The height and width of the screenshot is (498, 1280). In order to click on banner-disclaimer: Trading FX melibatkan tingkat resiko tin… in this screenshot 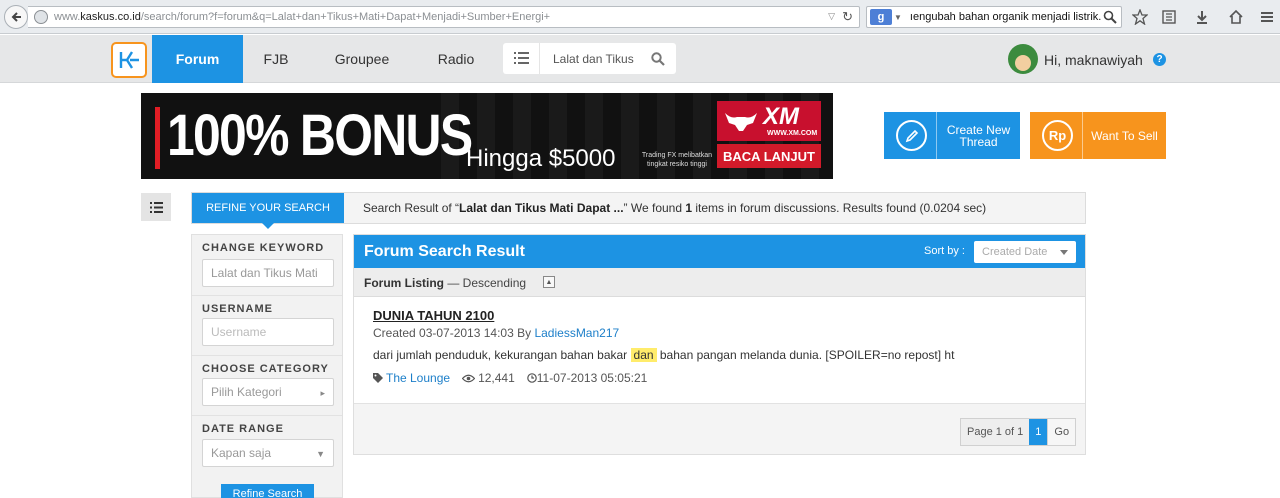, I will do `click(677, 160)`.